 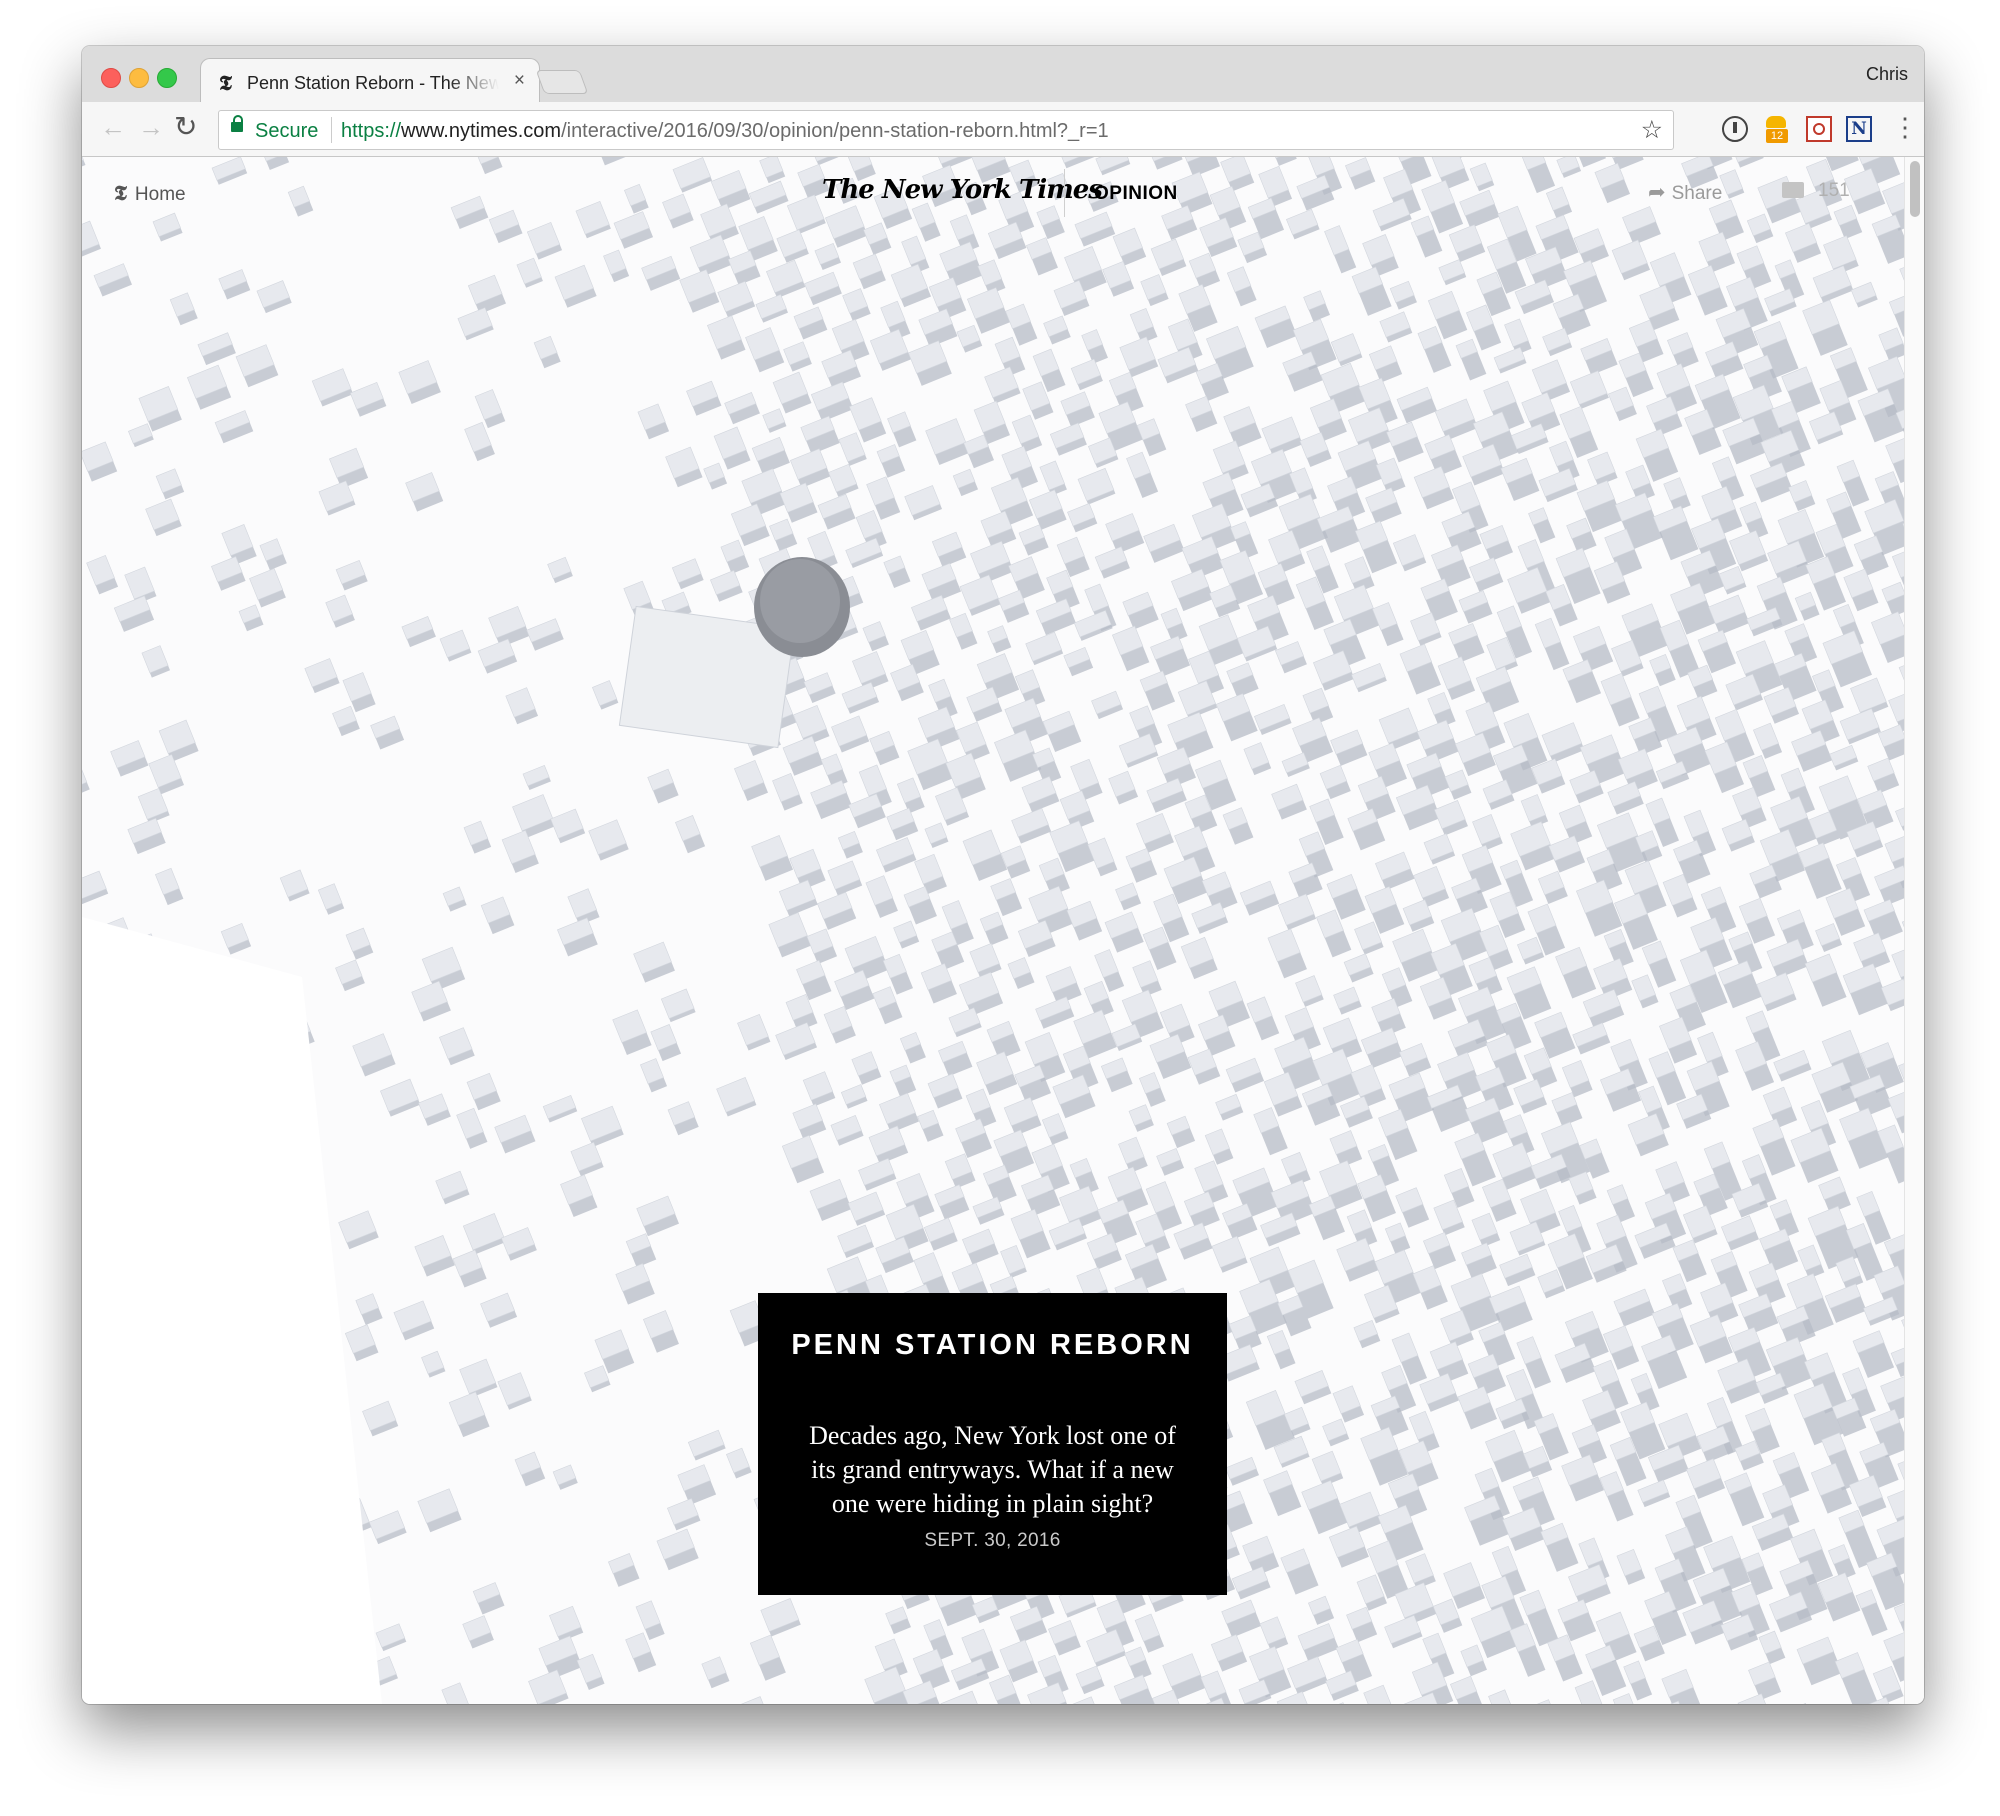 What do you see at coordinates (1859, 129) in the screenshot?
I see `n-icon: N` at bounding box center [1859, 129].